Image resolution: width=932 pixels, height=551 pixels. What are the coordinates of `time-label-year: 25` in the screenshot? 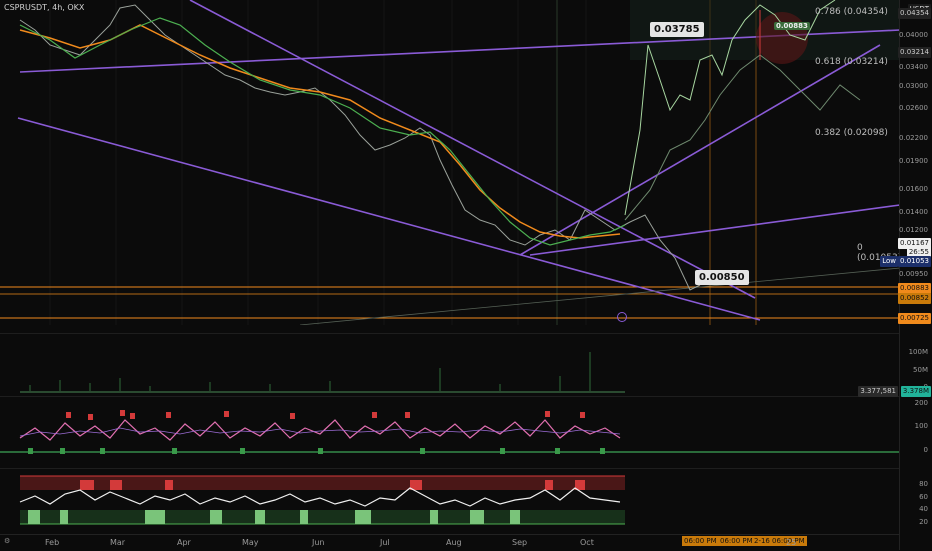 It's located at (791, 542).